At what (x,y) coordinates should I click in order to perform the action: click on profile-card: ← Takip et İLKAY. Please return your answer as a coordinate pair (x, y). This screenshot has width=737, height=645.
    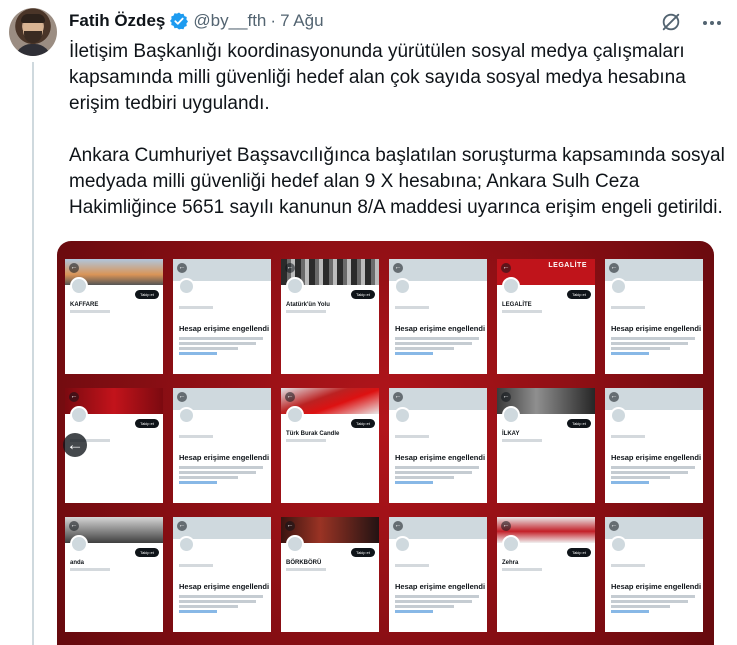
    Looking at the image, I should click on (546, 445).